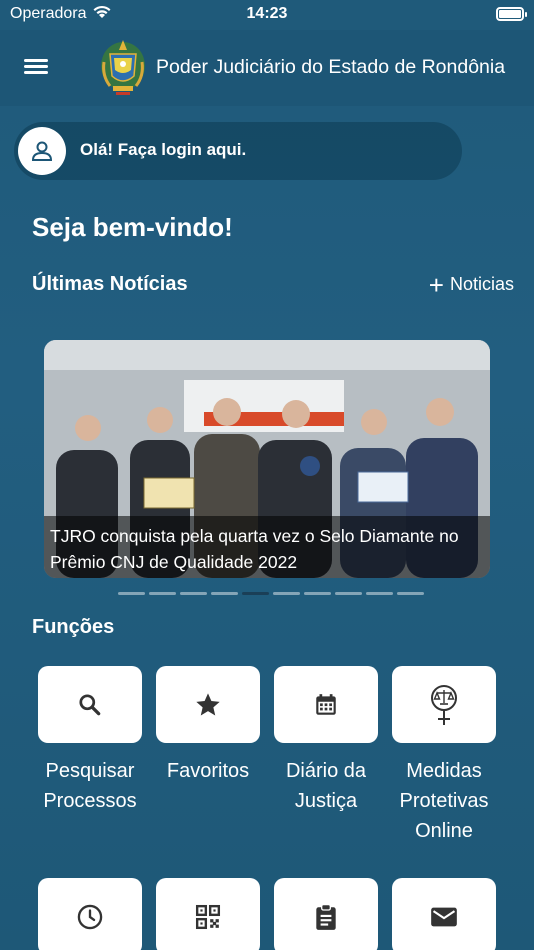 Image resolution: width=534 pixels, height=950 pixels. What do you see at coordinates (208, 771) in the screenshot?
I see `function-label: Favoritos` at bounding box center [208, 771].